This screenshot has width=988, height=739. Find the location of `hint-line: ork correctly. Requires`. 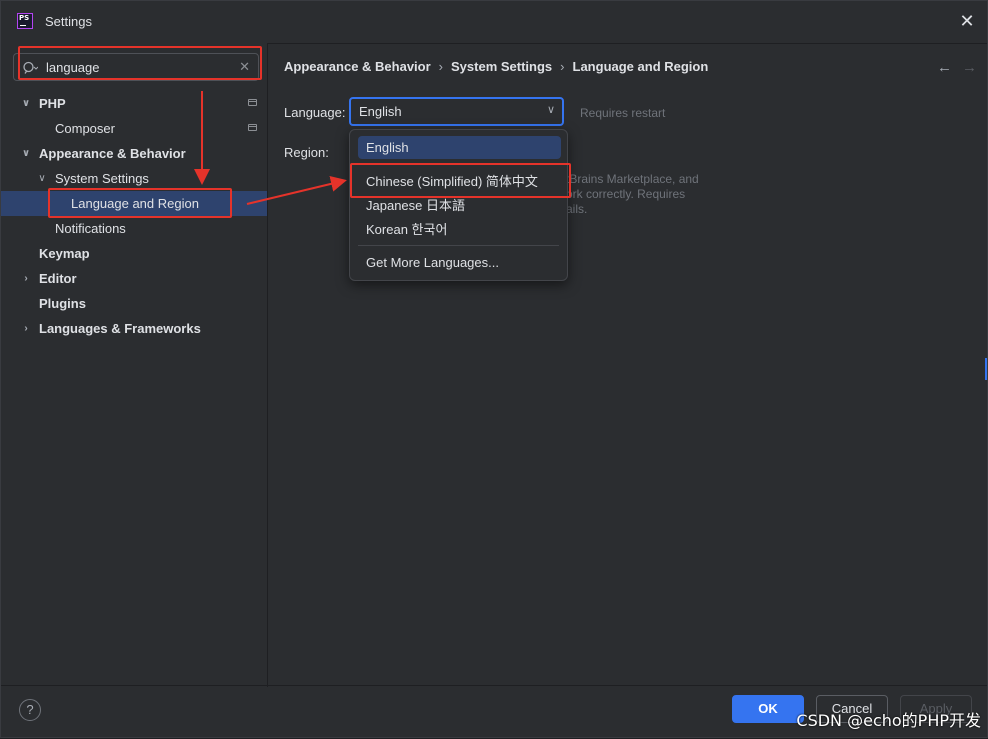

hint-line: ork correctly. Requires is located at coordinates (626, 194).